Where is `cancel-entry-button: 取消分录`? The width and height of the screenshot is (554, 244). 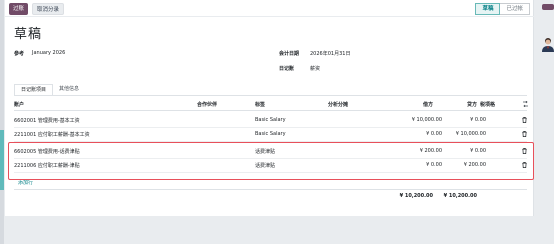 cancel-entry-button: 取消分录 is located at coordinates (48, 9).